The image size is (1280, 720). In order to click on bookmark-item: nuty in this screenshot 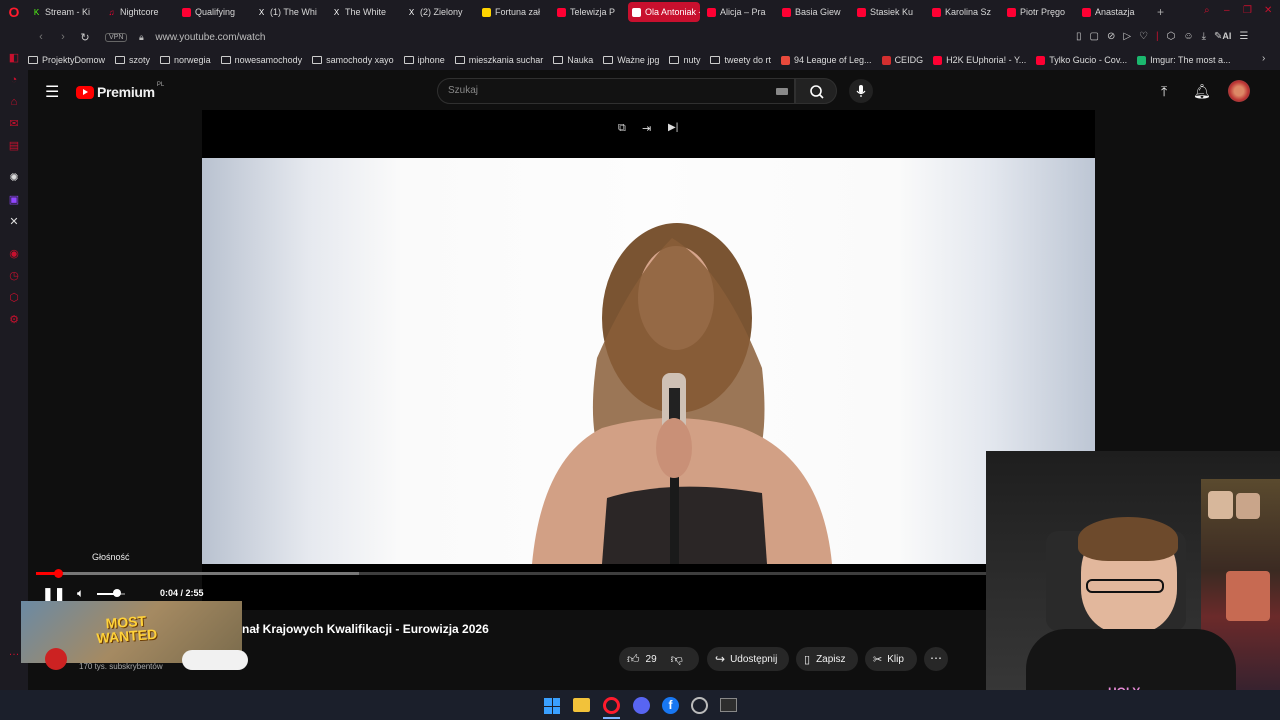, I will do `click(684, 60)`.